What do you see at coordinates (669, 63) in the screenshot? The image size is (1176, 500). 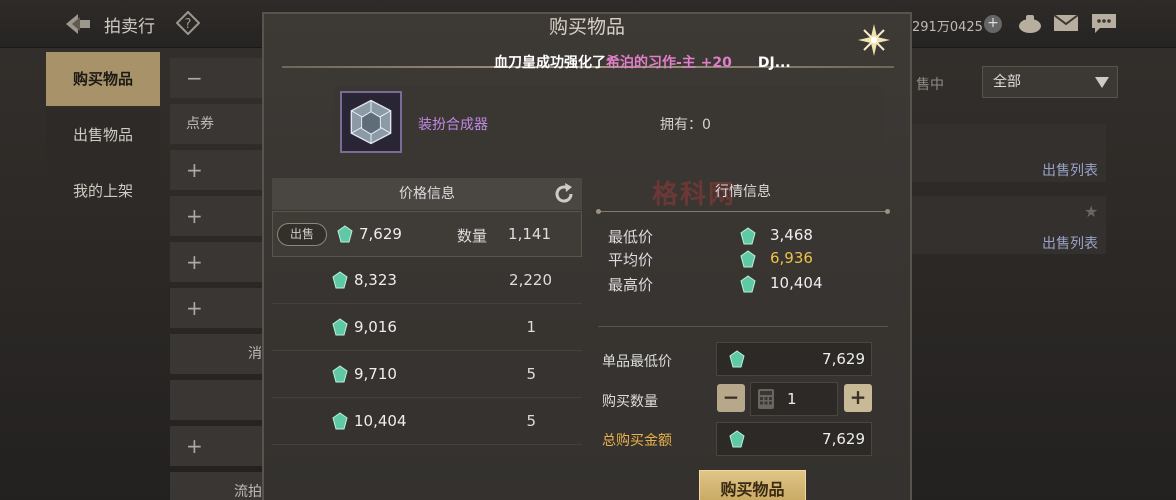 I see `broadcast-item: 希泊的习作-主 +20` at bounding box center [669, 63].